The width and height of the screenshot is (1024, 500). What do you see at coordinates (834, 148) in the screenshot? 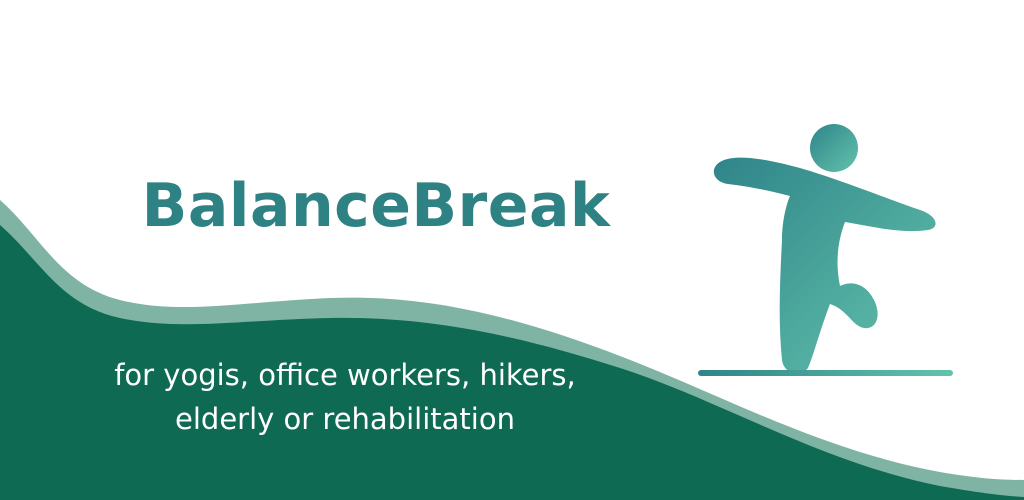
I see `figure-head` at bounding box center [834, 148].